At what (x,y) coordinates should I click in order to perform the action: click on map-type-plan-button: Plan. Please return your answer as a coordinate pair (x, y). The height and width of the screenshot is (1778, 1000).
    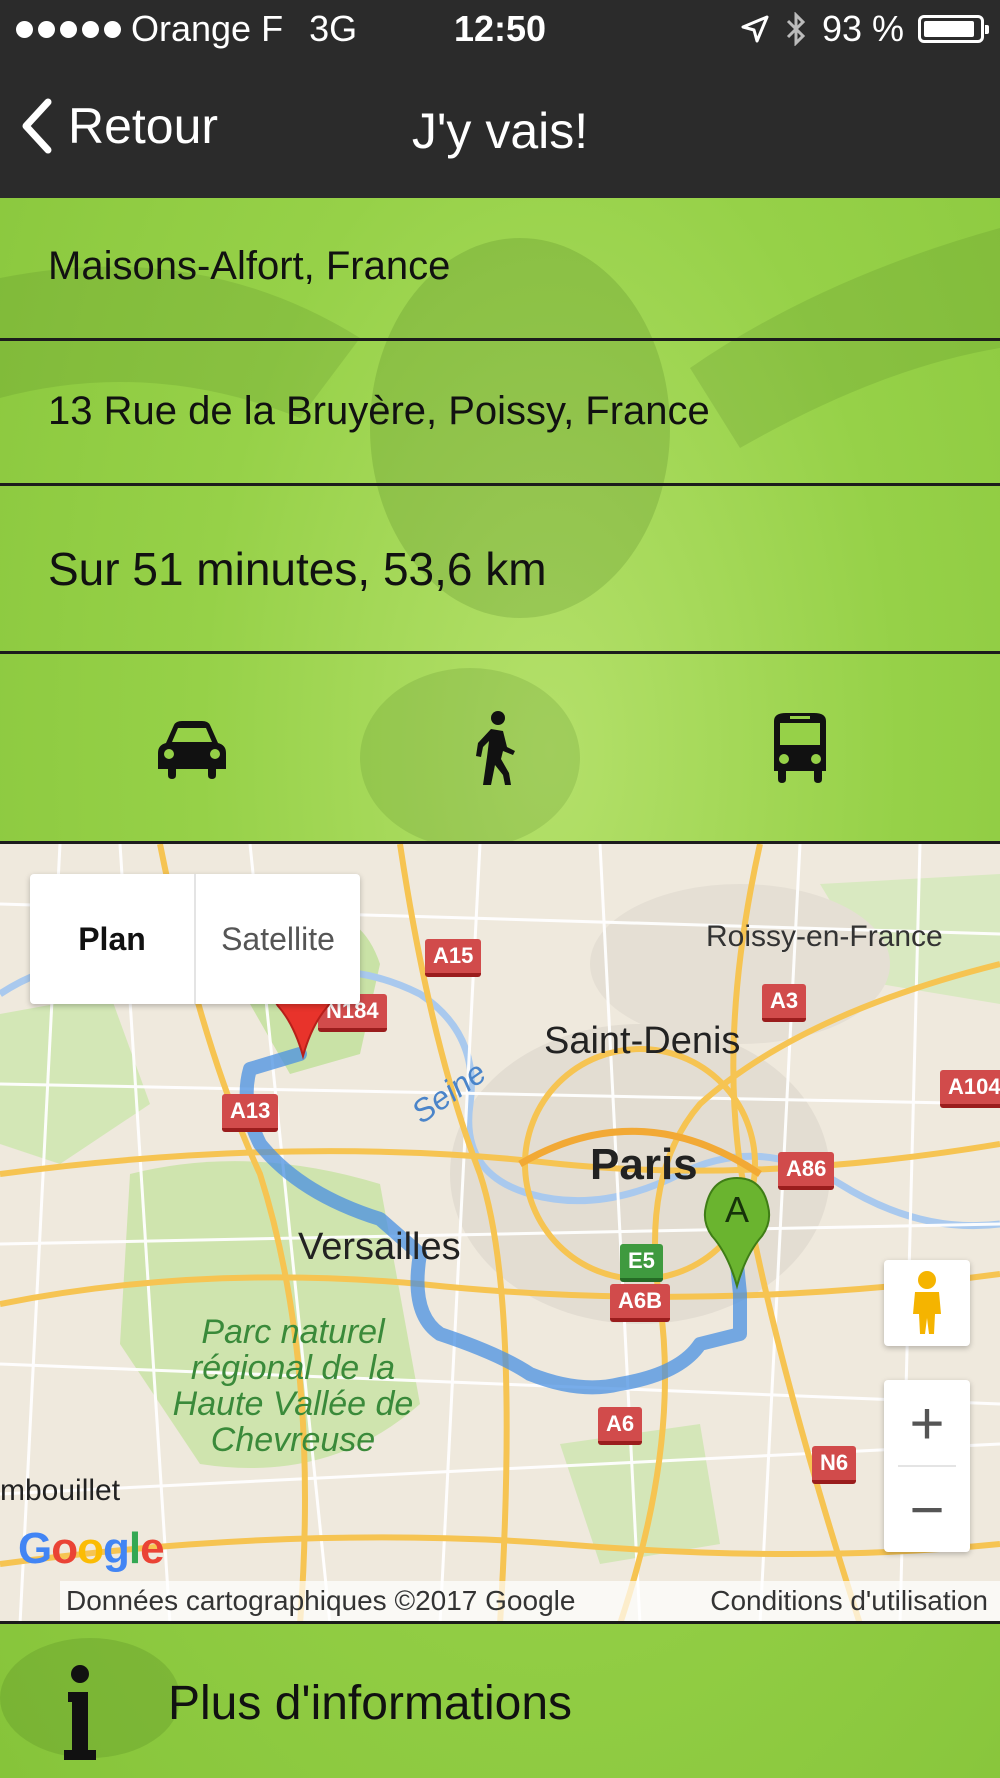
    Looking at the image, I should click on (113, 939).